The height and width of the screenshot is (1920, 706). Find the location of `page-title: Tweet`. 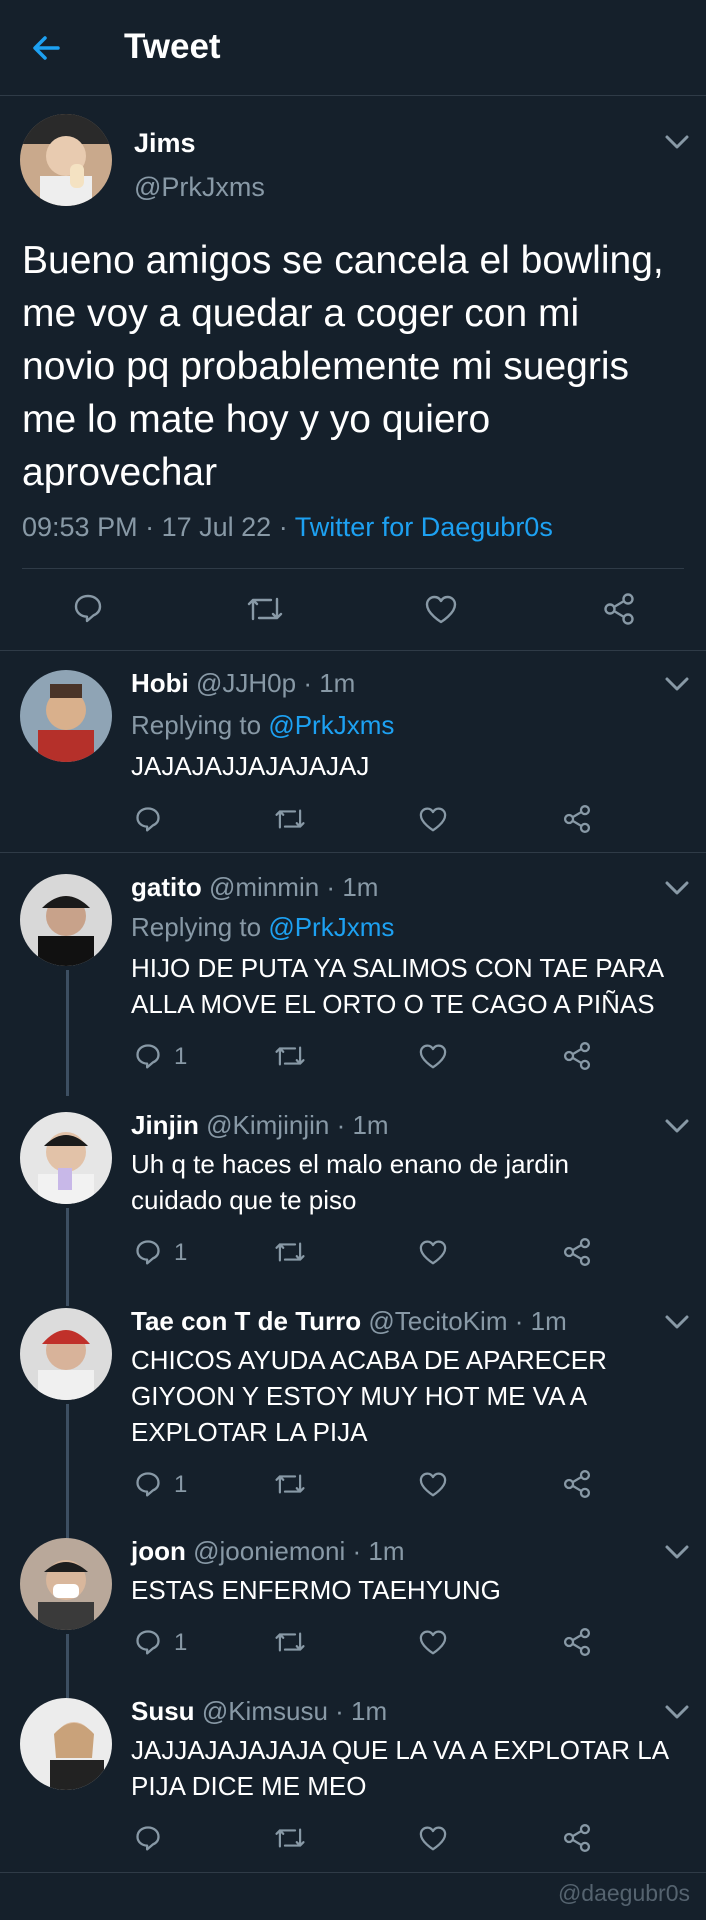

page-title: Tweet is located at coordinates (172, 46).